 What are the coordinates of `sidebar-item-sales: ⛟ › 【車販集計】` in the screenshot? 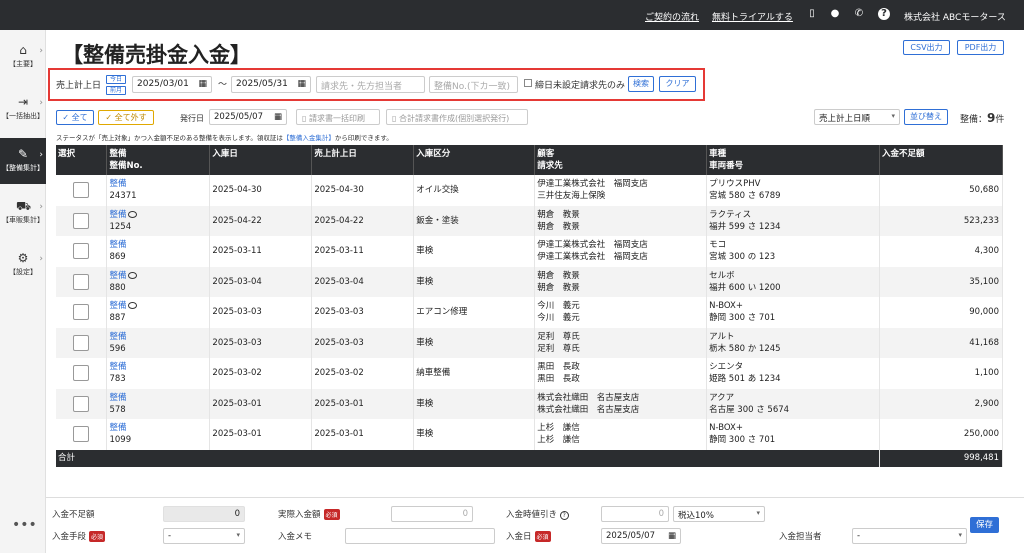 It's located at (23, 213).